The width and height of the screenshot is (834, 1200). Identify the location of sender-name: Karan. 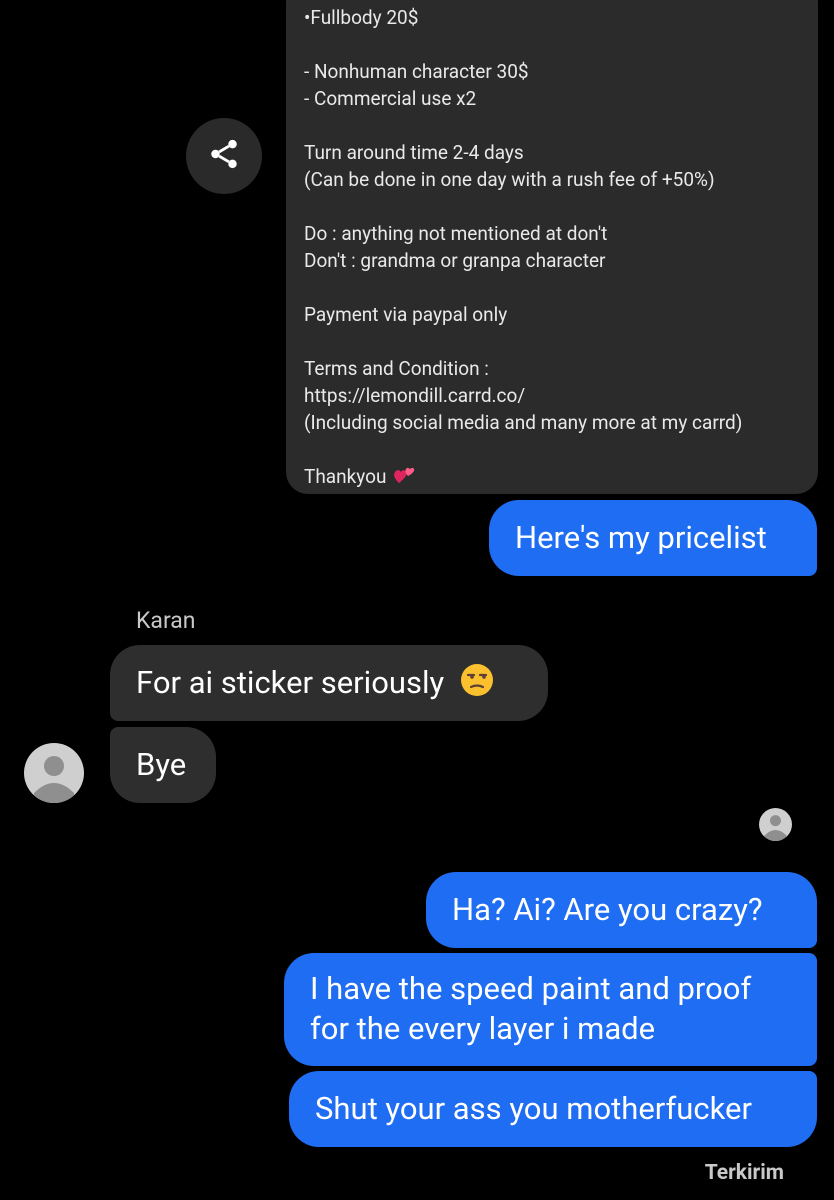
(166, 620).